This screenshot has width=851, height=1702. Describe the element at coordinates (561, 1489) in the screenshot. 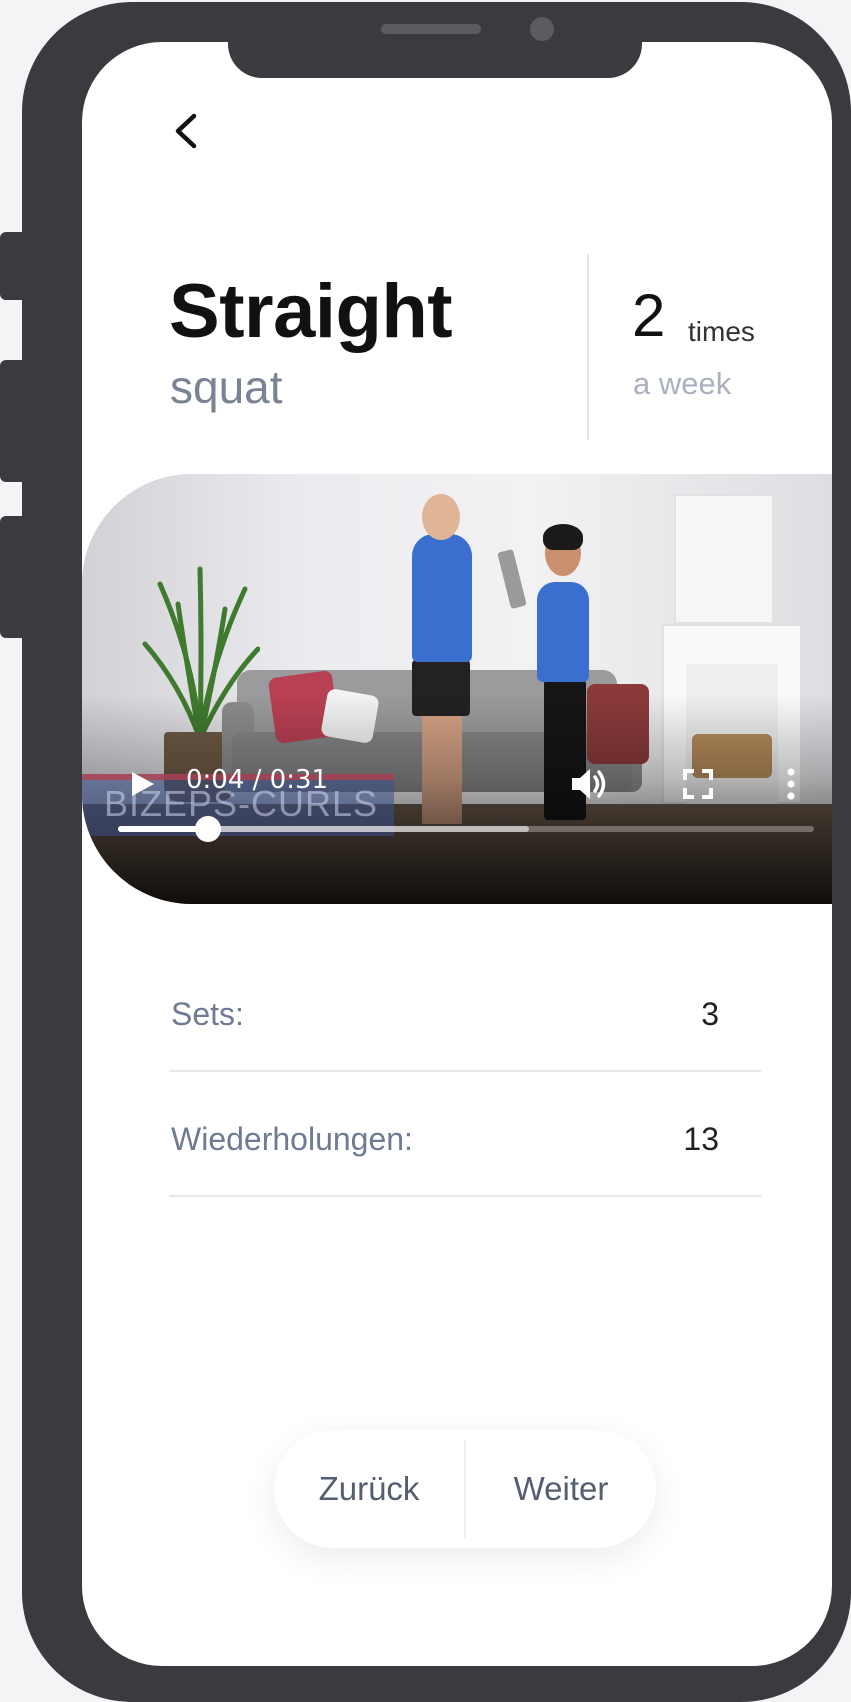

I see `next-step-button: Weiter` at that location.